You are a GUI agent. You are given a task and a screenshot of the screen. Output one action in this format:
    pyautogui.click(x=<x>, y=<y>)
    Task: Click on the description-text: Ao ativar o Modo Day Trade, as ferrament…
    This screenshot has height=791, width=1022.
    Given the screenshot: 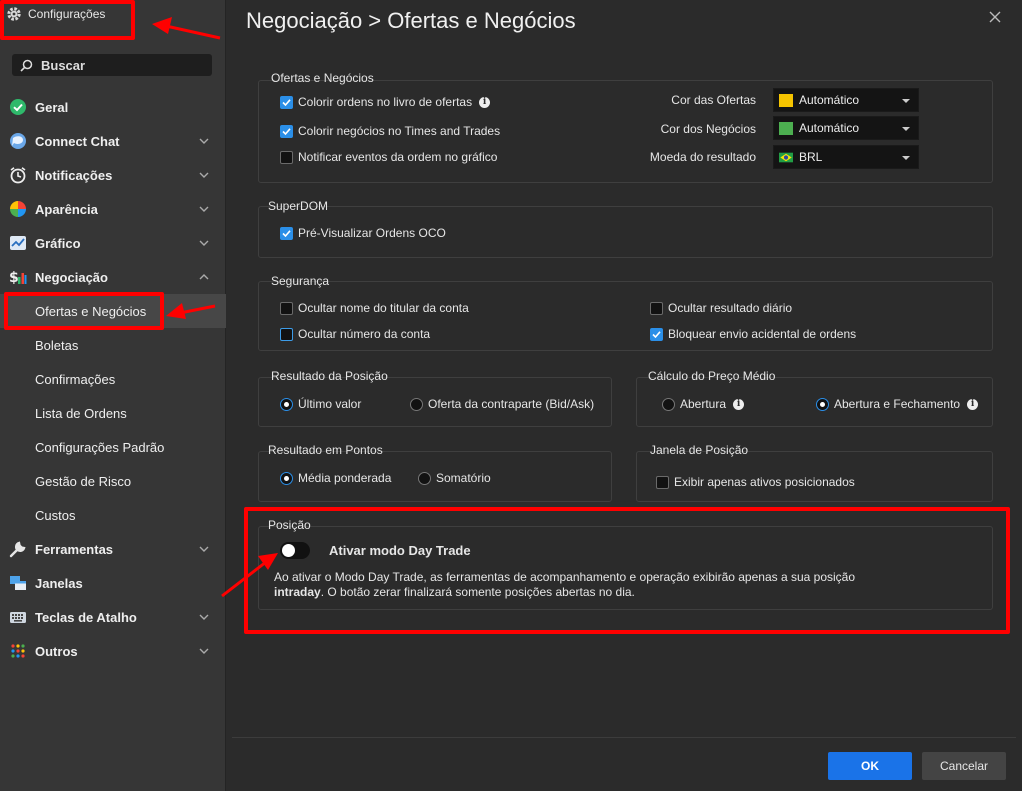 What is the action you would take?
    pyautogui.click(x=565, y=577)
    